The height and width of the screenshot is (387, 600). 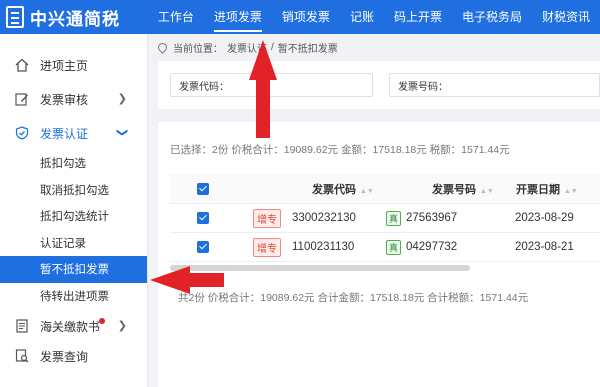 What do you see at coordinates (73, 269) in the screenshot?
I see `sidebar-sub-non-deductible-invoices: 暂不抵扣发票` at bounding box center [73, 269].